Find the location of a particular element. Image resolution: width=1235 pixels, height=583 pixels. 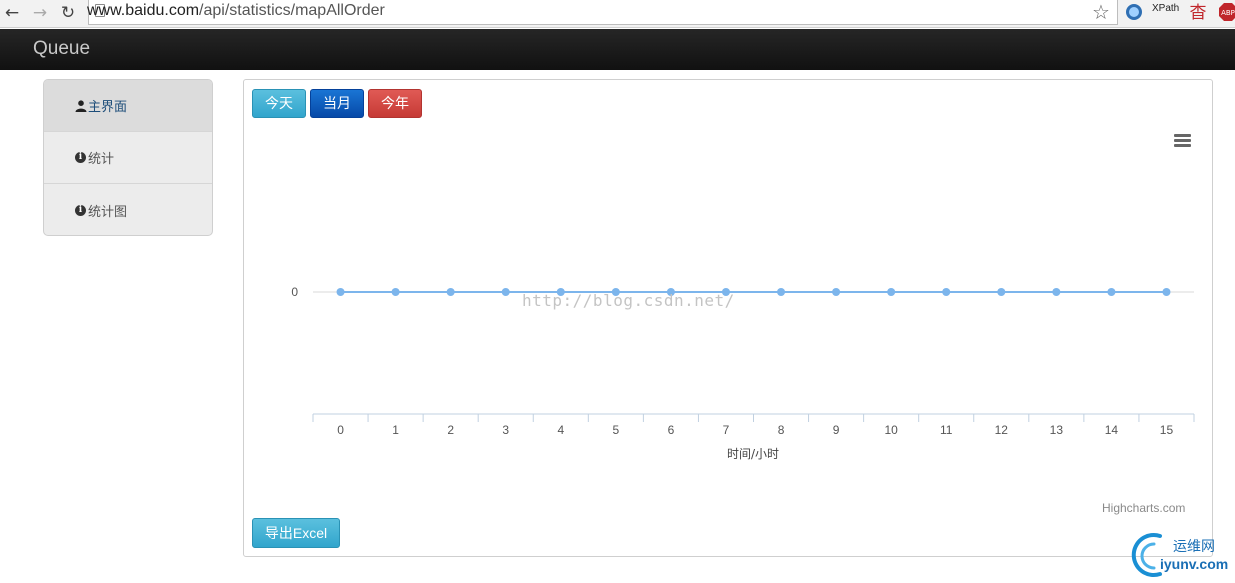

x-tick-label: 0 is located at coordinates (340, 430).